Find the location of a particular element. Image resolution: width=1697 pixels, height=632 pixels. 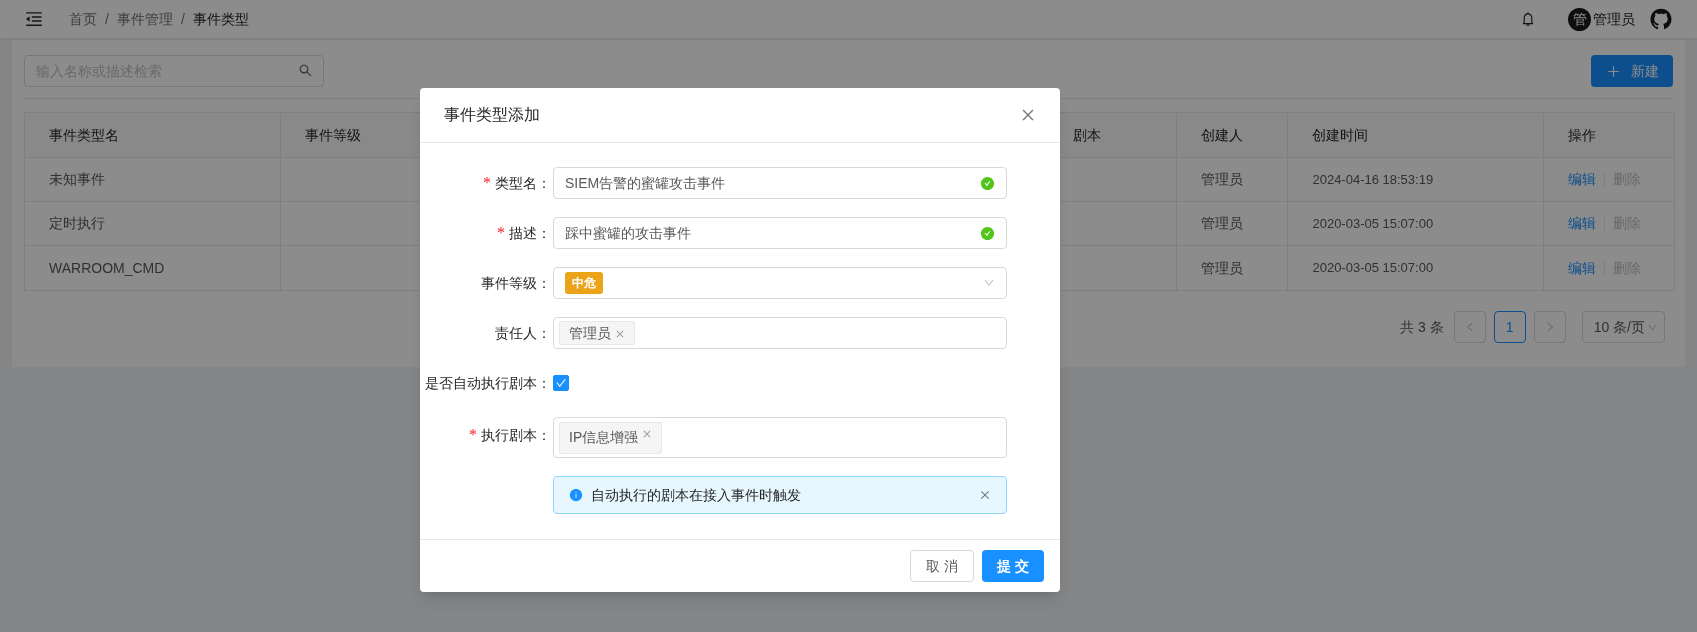

page-size-select: 10 条/页 is located at coordinates (1623, 327).